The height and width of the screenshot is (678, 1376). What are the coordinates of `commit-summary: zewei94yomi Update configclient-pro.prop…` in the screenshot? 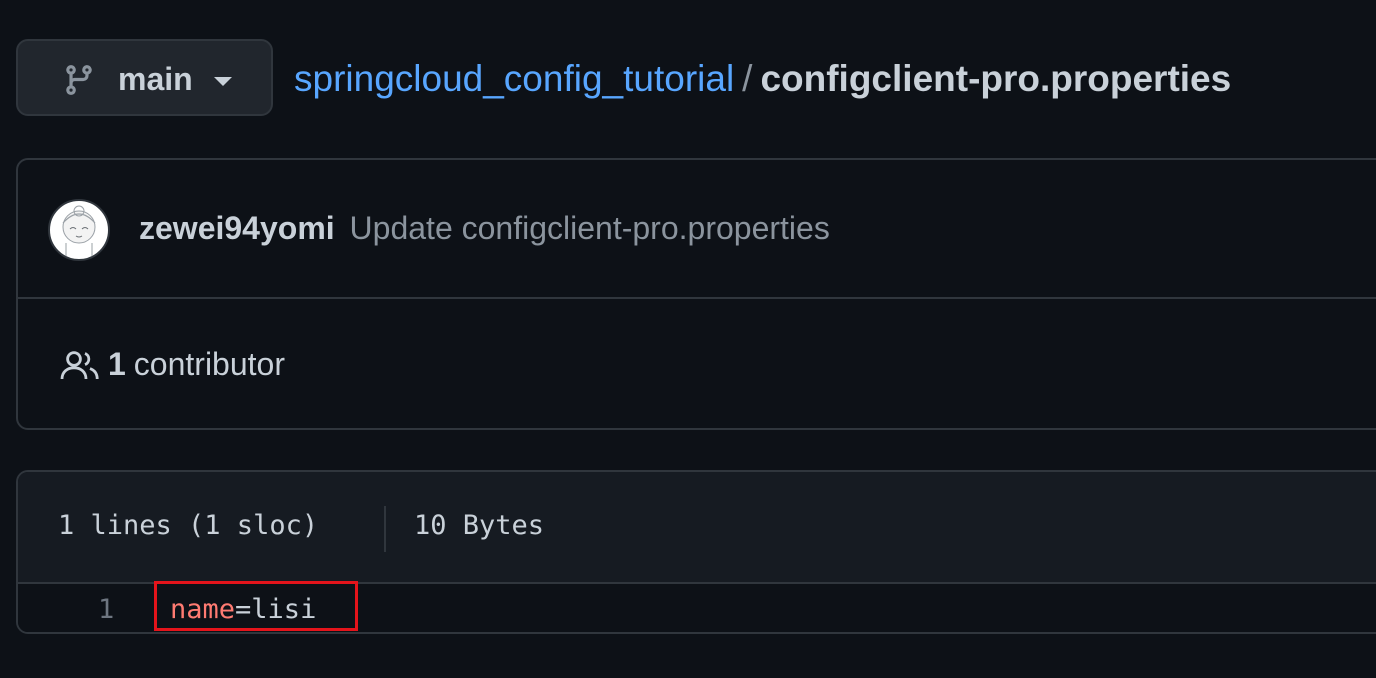 It's located at (484, 228).